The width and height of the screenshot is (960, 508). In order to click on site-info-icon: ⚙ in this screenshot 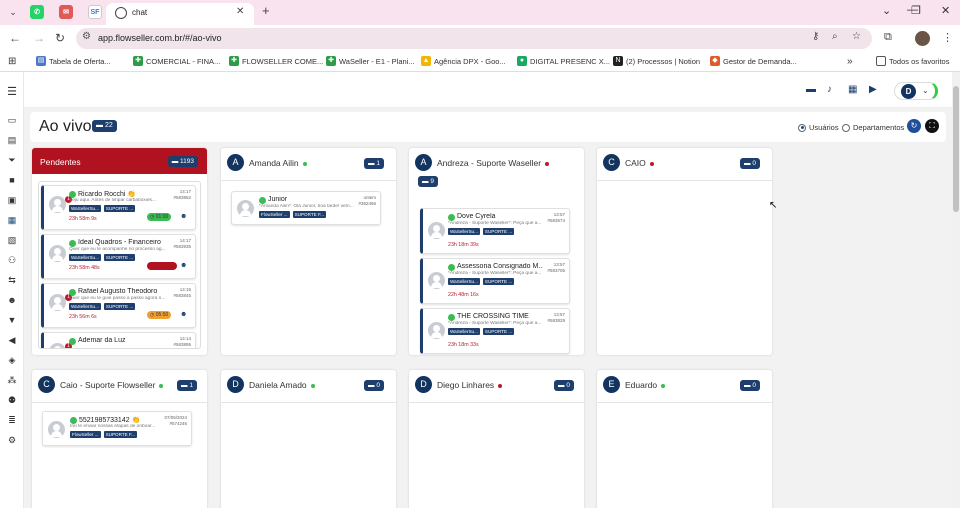, I will do `click(86, 36)`.